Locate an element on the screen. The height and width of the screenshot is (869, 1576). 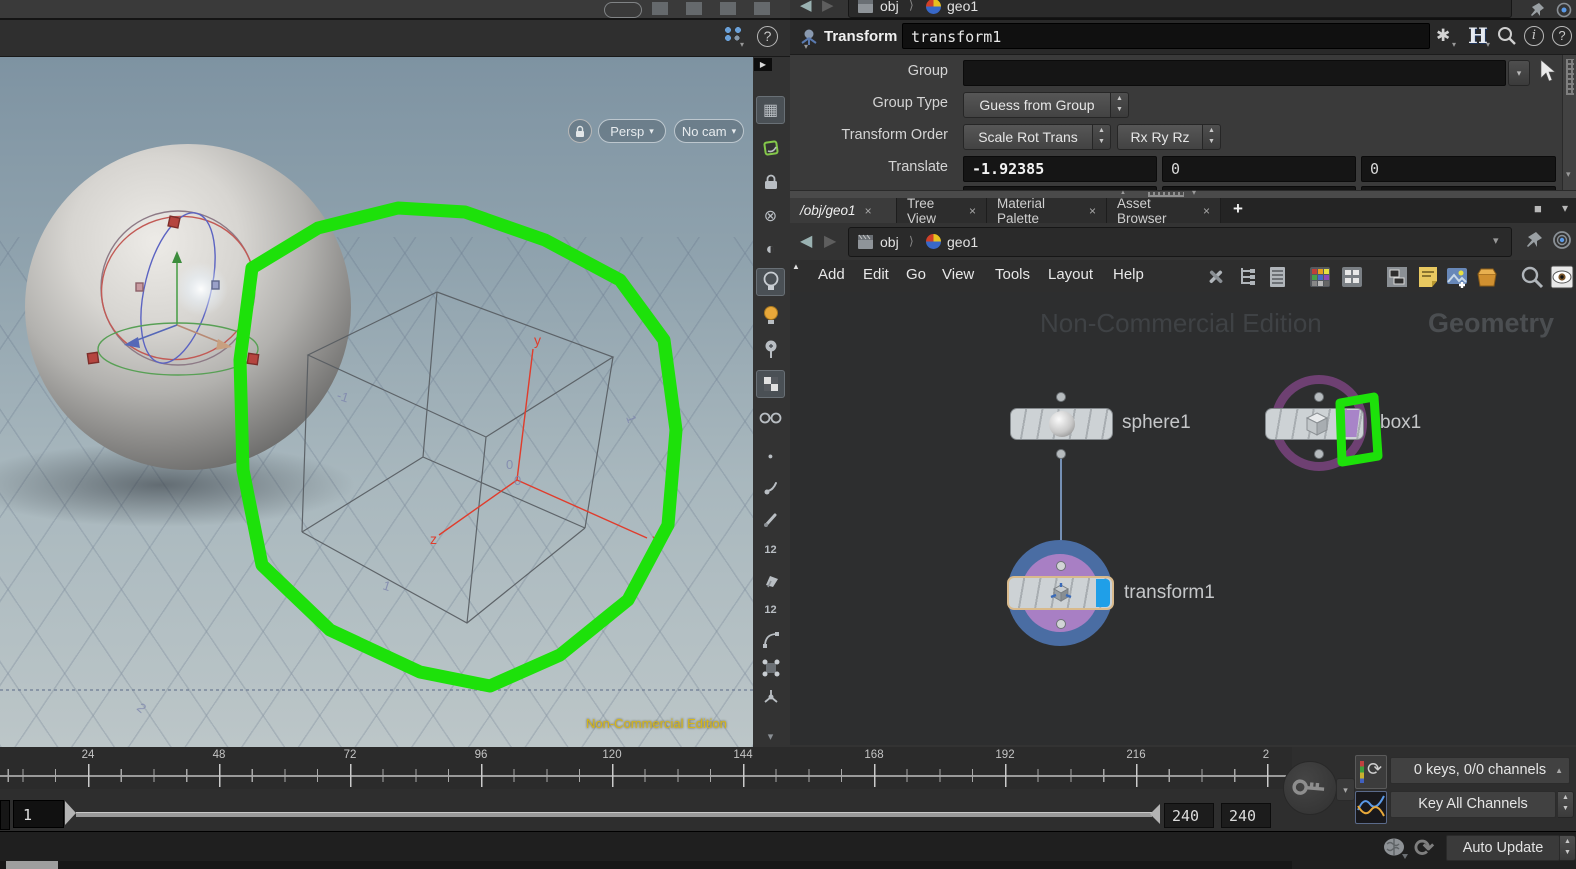
node-sphere1 is located at coordinates (1061, 424).